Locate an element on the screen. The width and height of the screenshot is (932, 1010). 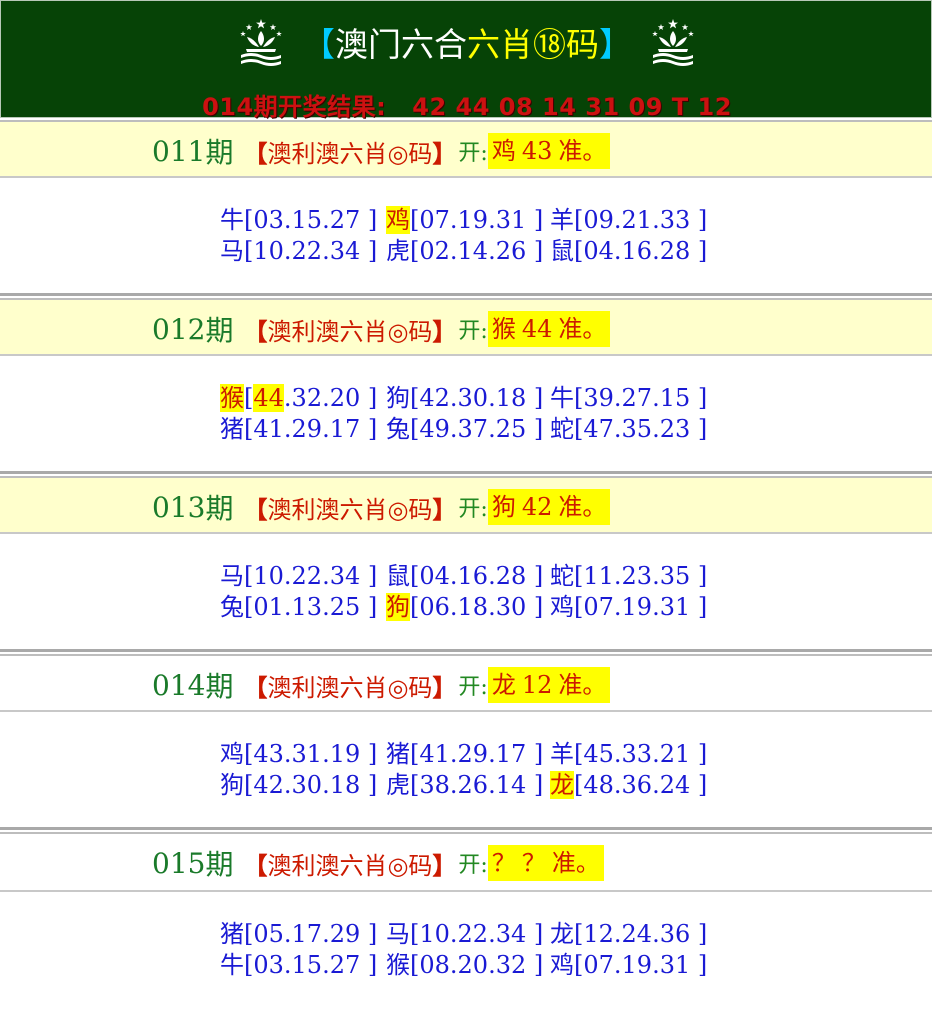
zodiac-char: 龙 is located at coordinates (562, 934).